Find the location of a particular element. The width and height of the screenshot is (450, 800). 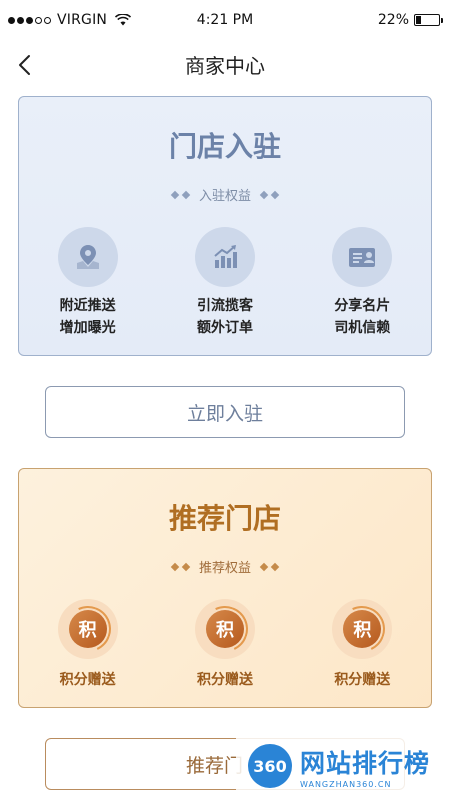

recommend-subtitle-row: 推荐权益 is located at coordinates (225, 566).